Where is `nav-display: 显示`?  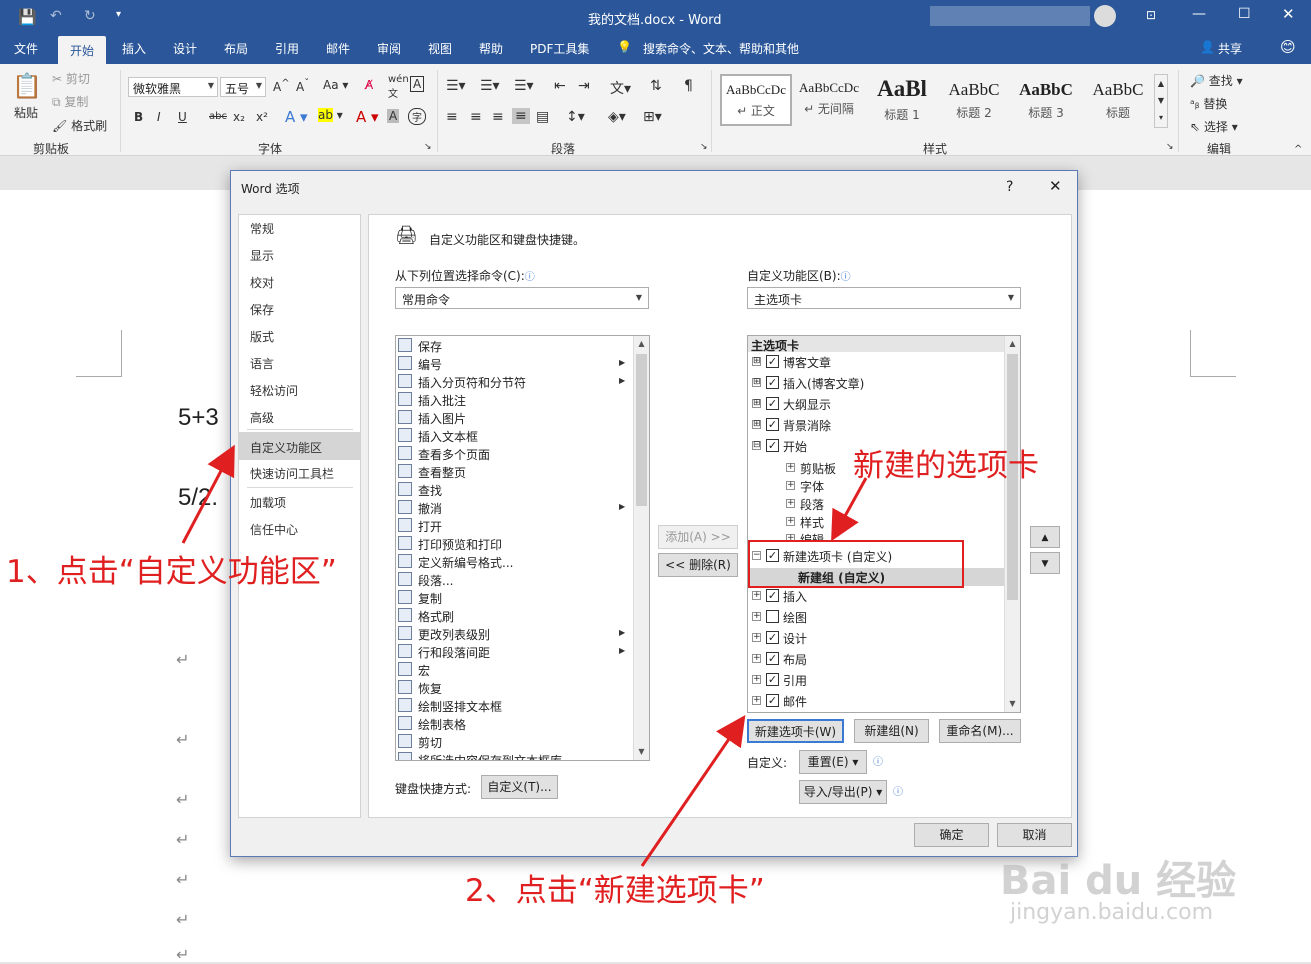
nav-display: 显示 is located at coordinates (299, 255).